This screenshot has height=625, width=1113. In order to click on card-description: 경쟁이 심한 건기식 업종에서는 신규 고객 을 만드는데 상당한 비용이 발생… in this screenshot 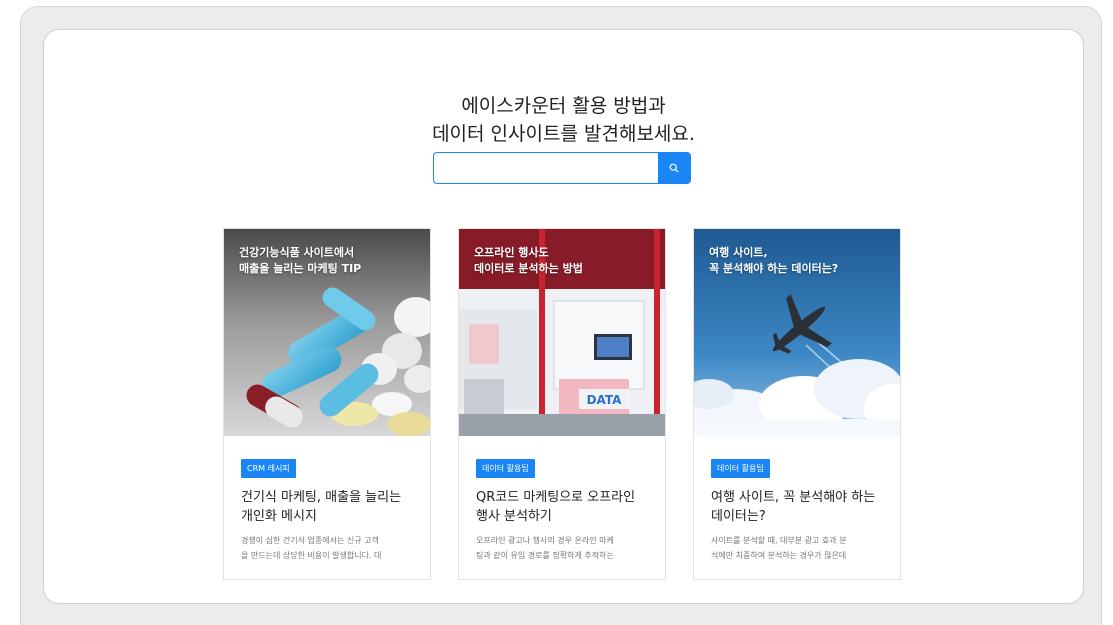, I will do `click(311, 548)`.